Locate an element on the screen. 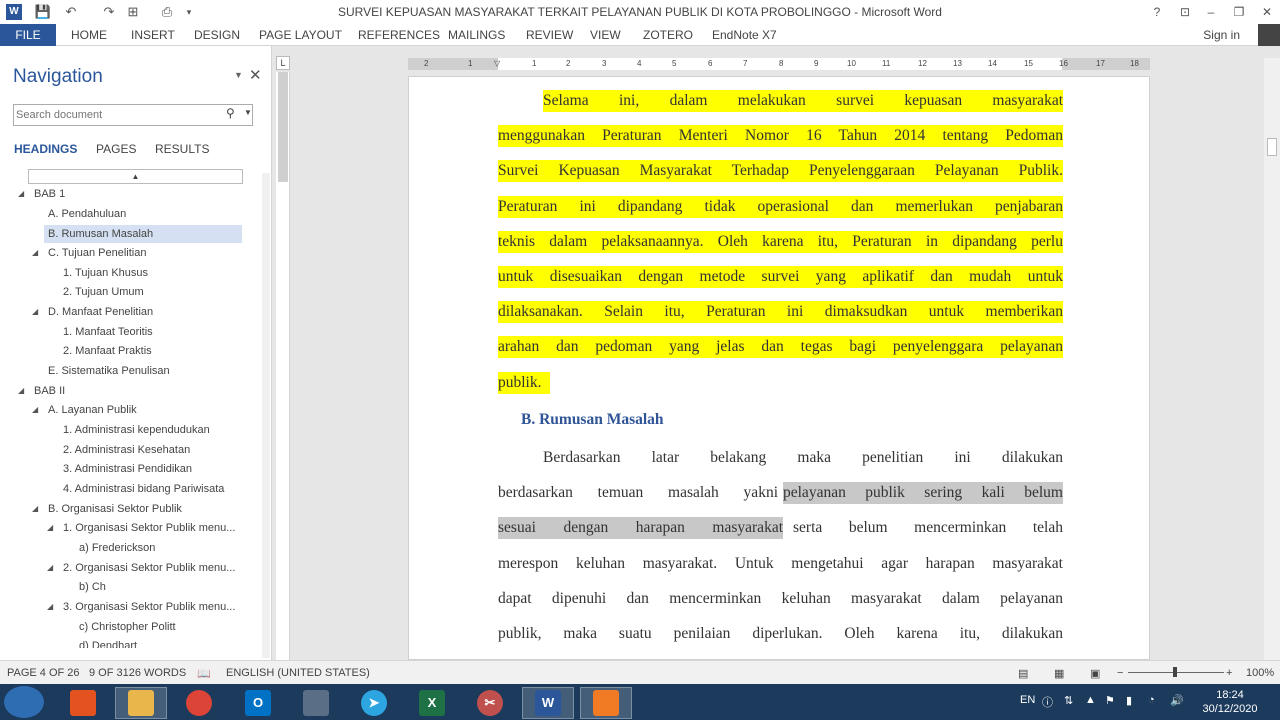 This screenshot has width=1280, height=720. taskbar-app-generic is located at coordinates (316, 703).